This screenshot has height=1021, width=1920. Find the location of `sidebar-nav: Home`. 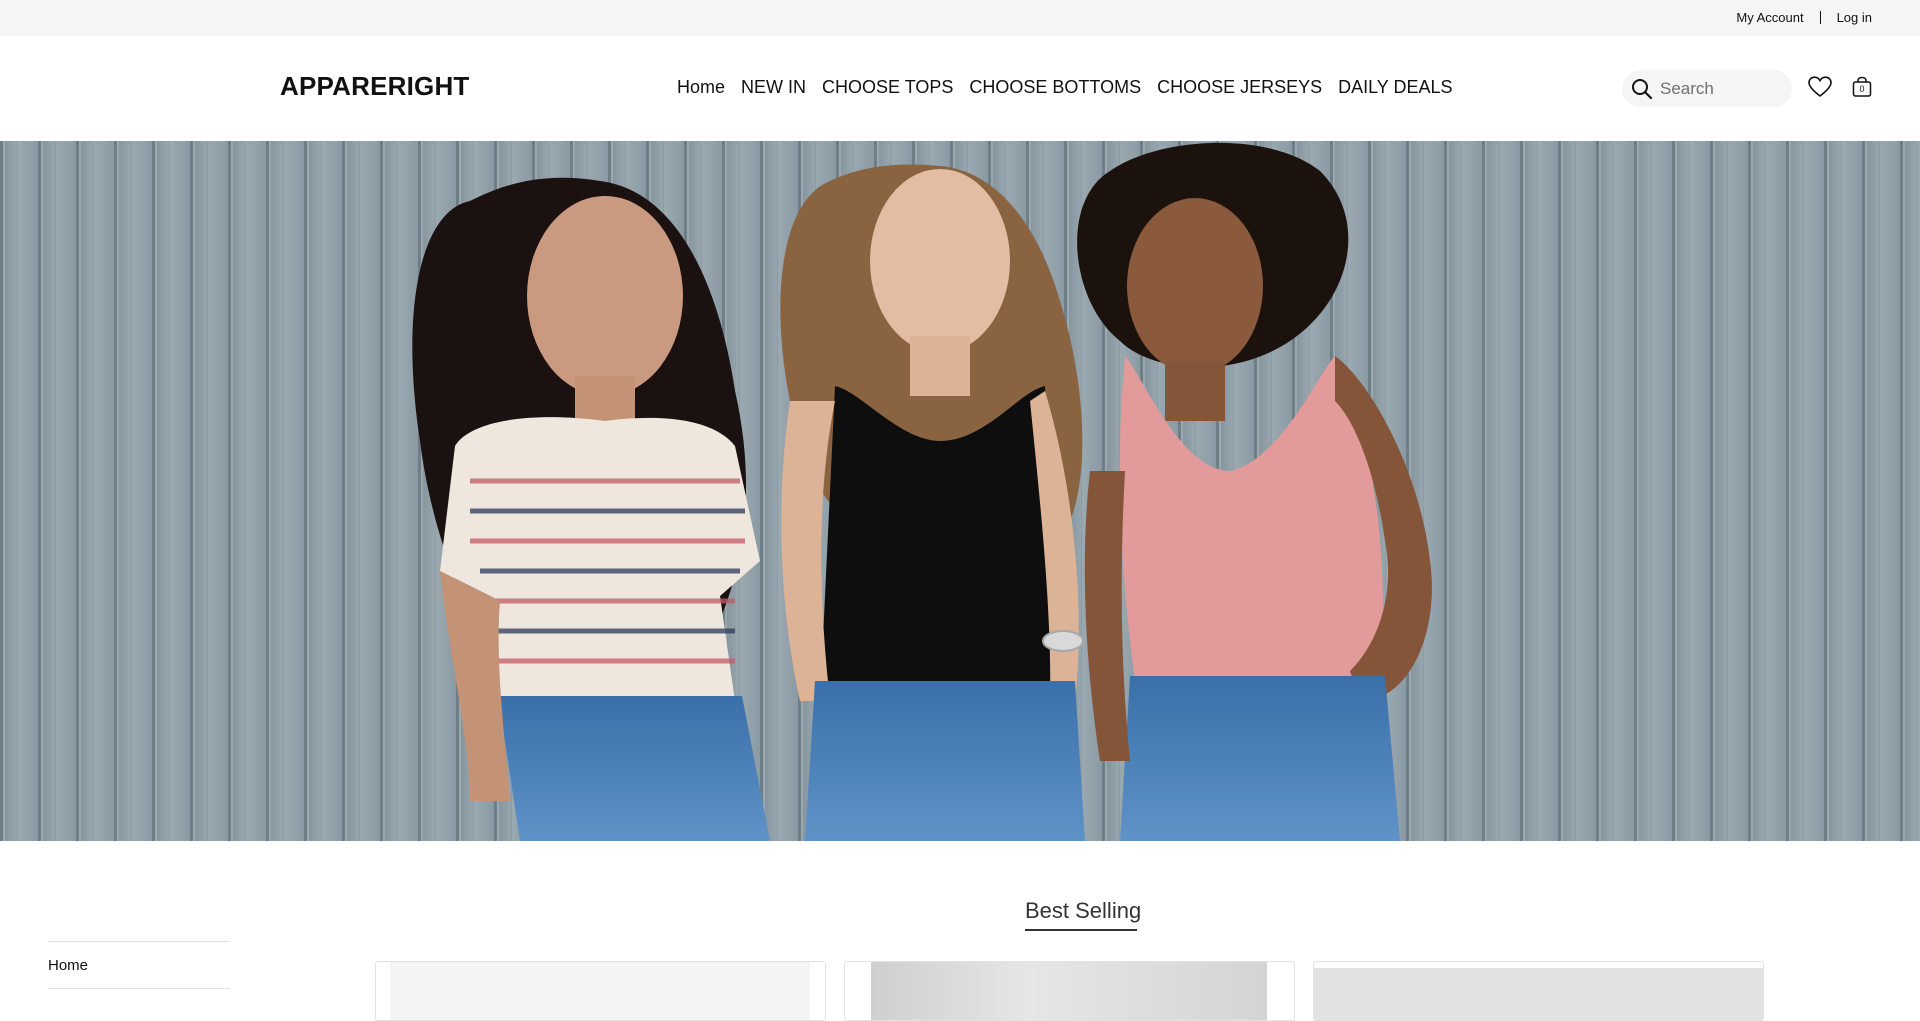

sidebar-nav: Home is located at coordinates (139, 965).